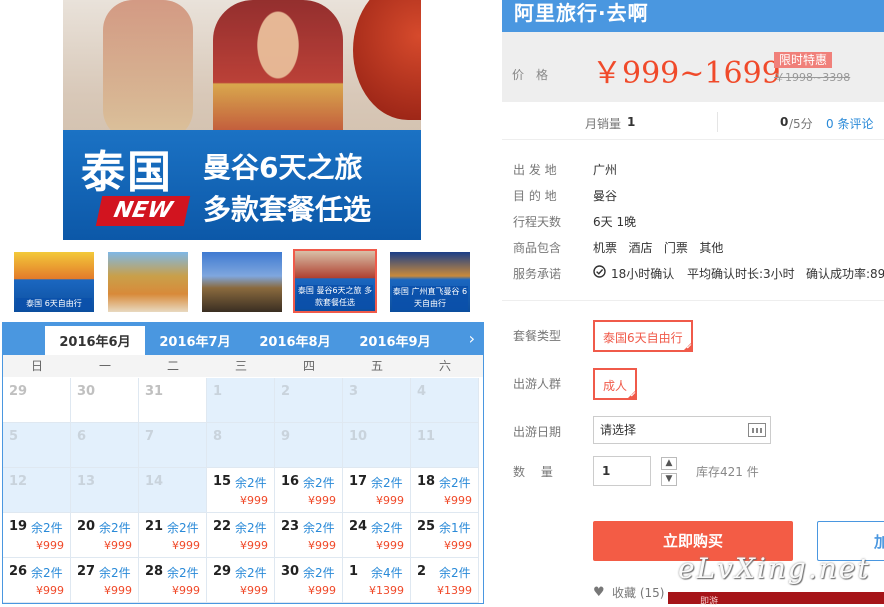 Image resolution: width=884 pixels, height=607 pixels. I want to click on calendar-day-number: 26, so click(18, 571).